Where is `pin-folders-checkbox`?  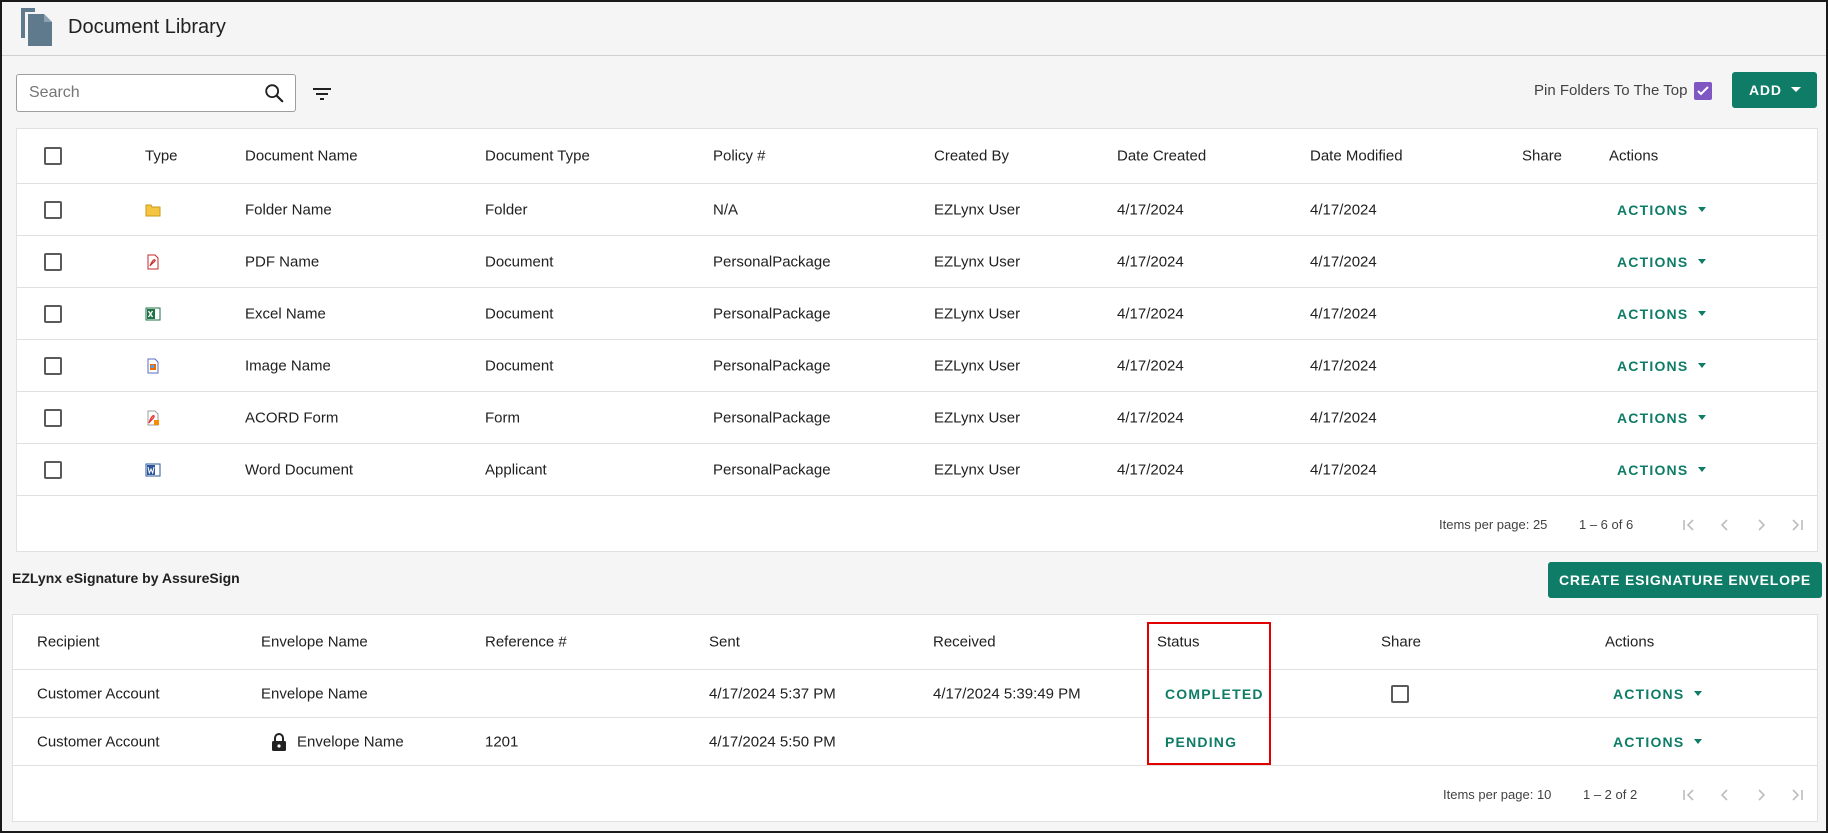 pin-folders-checkbox is located at coordinates (1703, 91).